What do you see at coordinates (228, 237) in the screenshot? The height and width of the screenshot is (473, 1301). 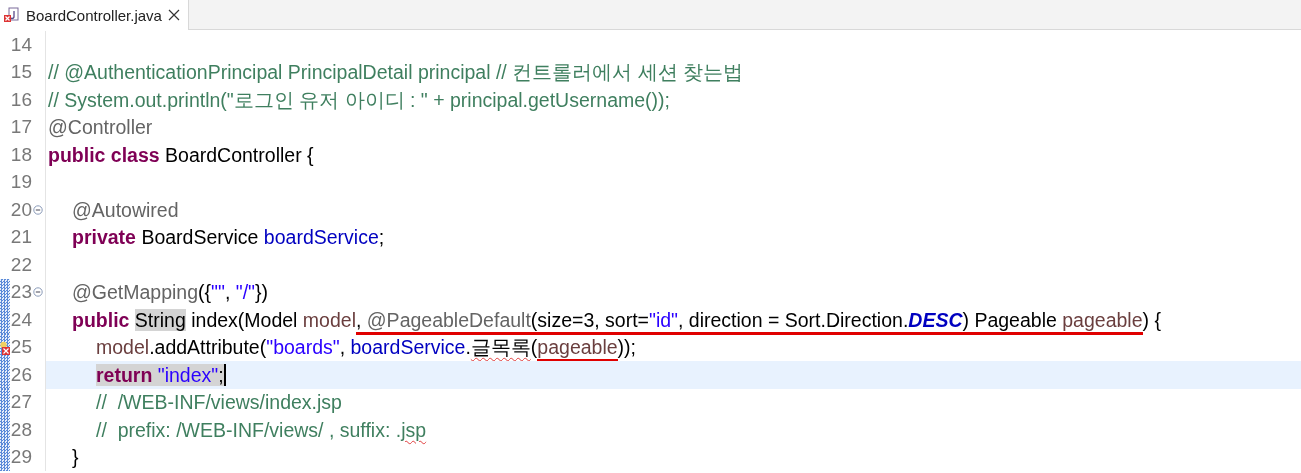 I see `code-line: private BoardService boardService;` at bounding box center [228, 237].